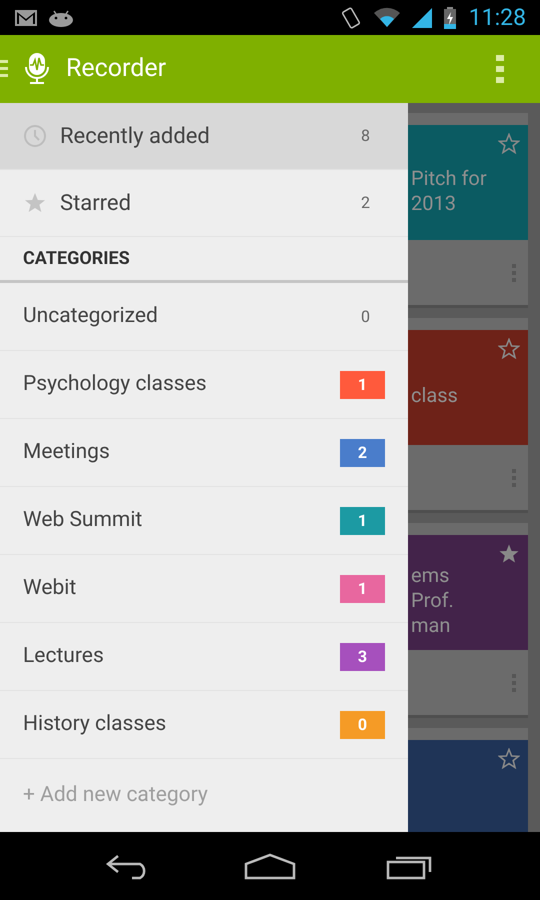  What do you see at coordinates (204, 589) in the screenshot?
I see `category-item: Webit 1` at bounding box center [204, 589].